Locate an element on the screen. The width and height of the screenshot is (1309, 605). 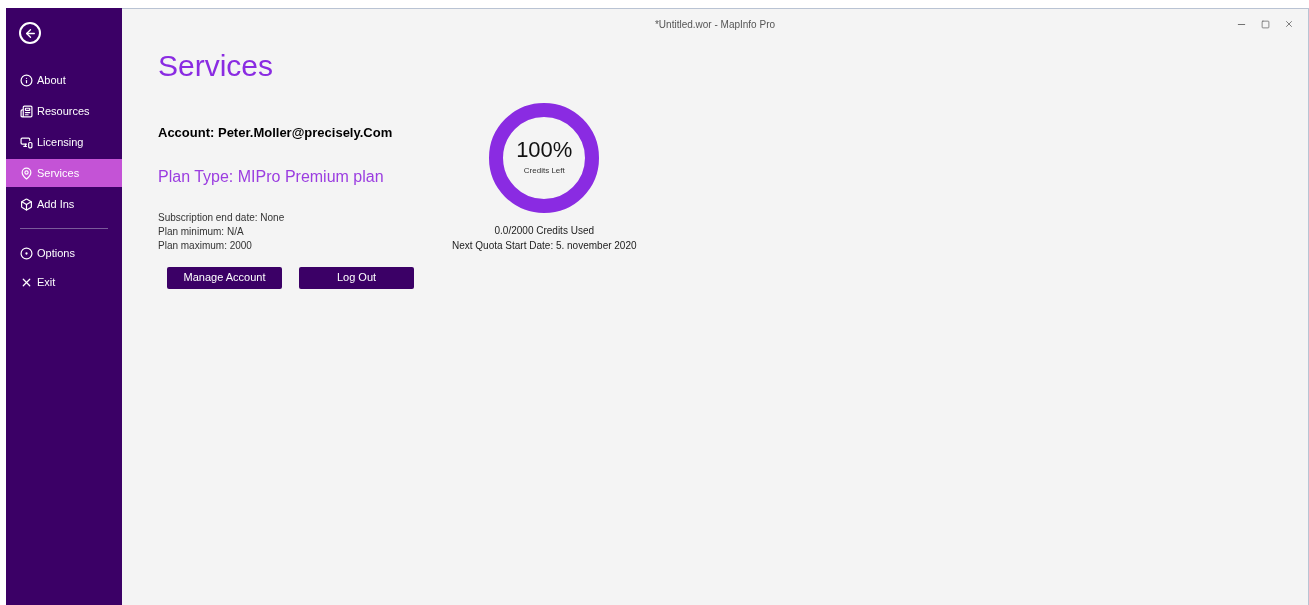
percent-value: 100% is located at coordinates (544, 150).